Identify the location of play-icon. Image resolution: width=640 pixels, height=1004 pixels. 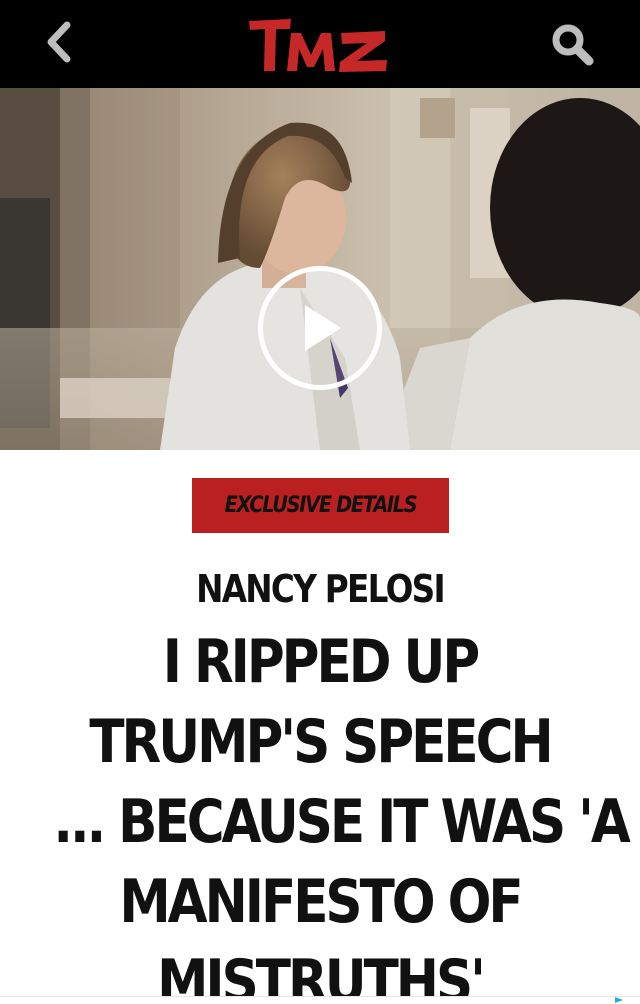
(323, 328).